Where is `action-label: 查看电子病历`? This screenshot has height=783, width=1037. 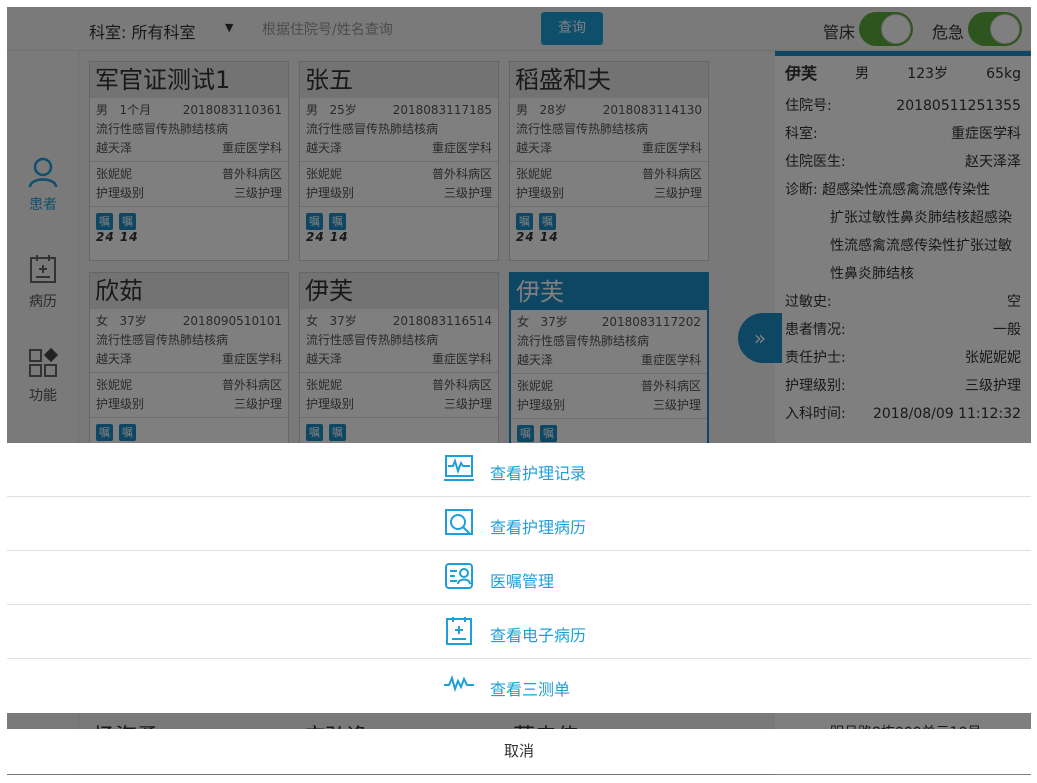 action-label: 查看电子病历 is located at coordinates (538, 635).